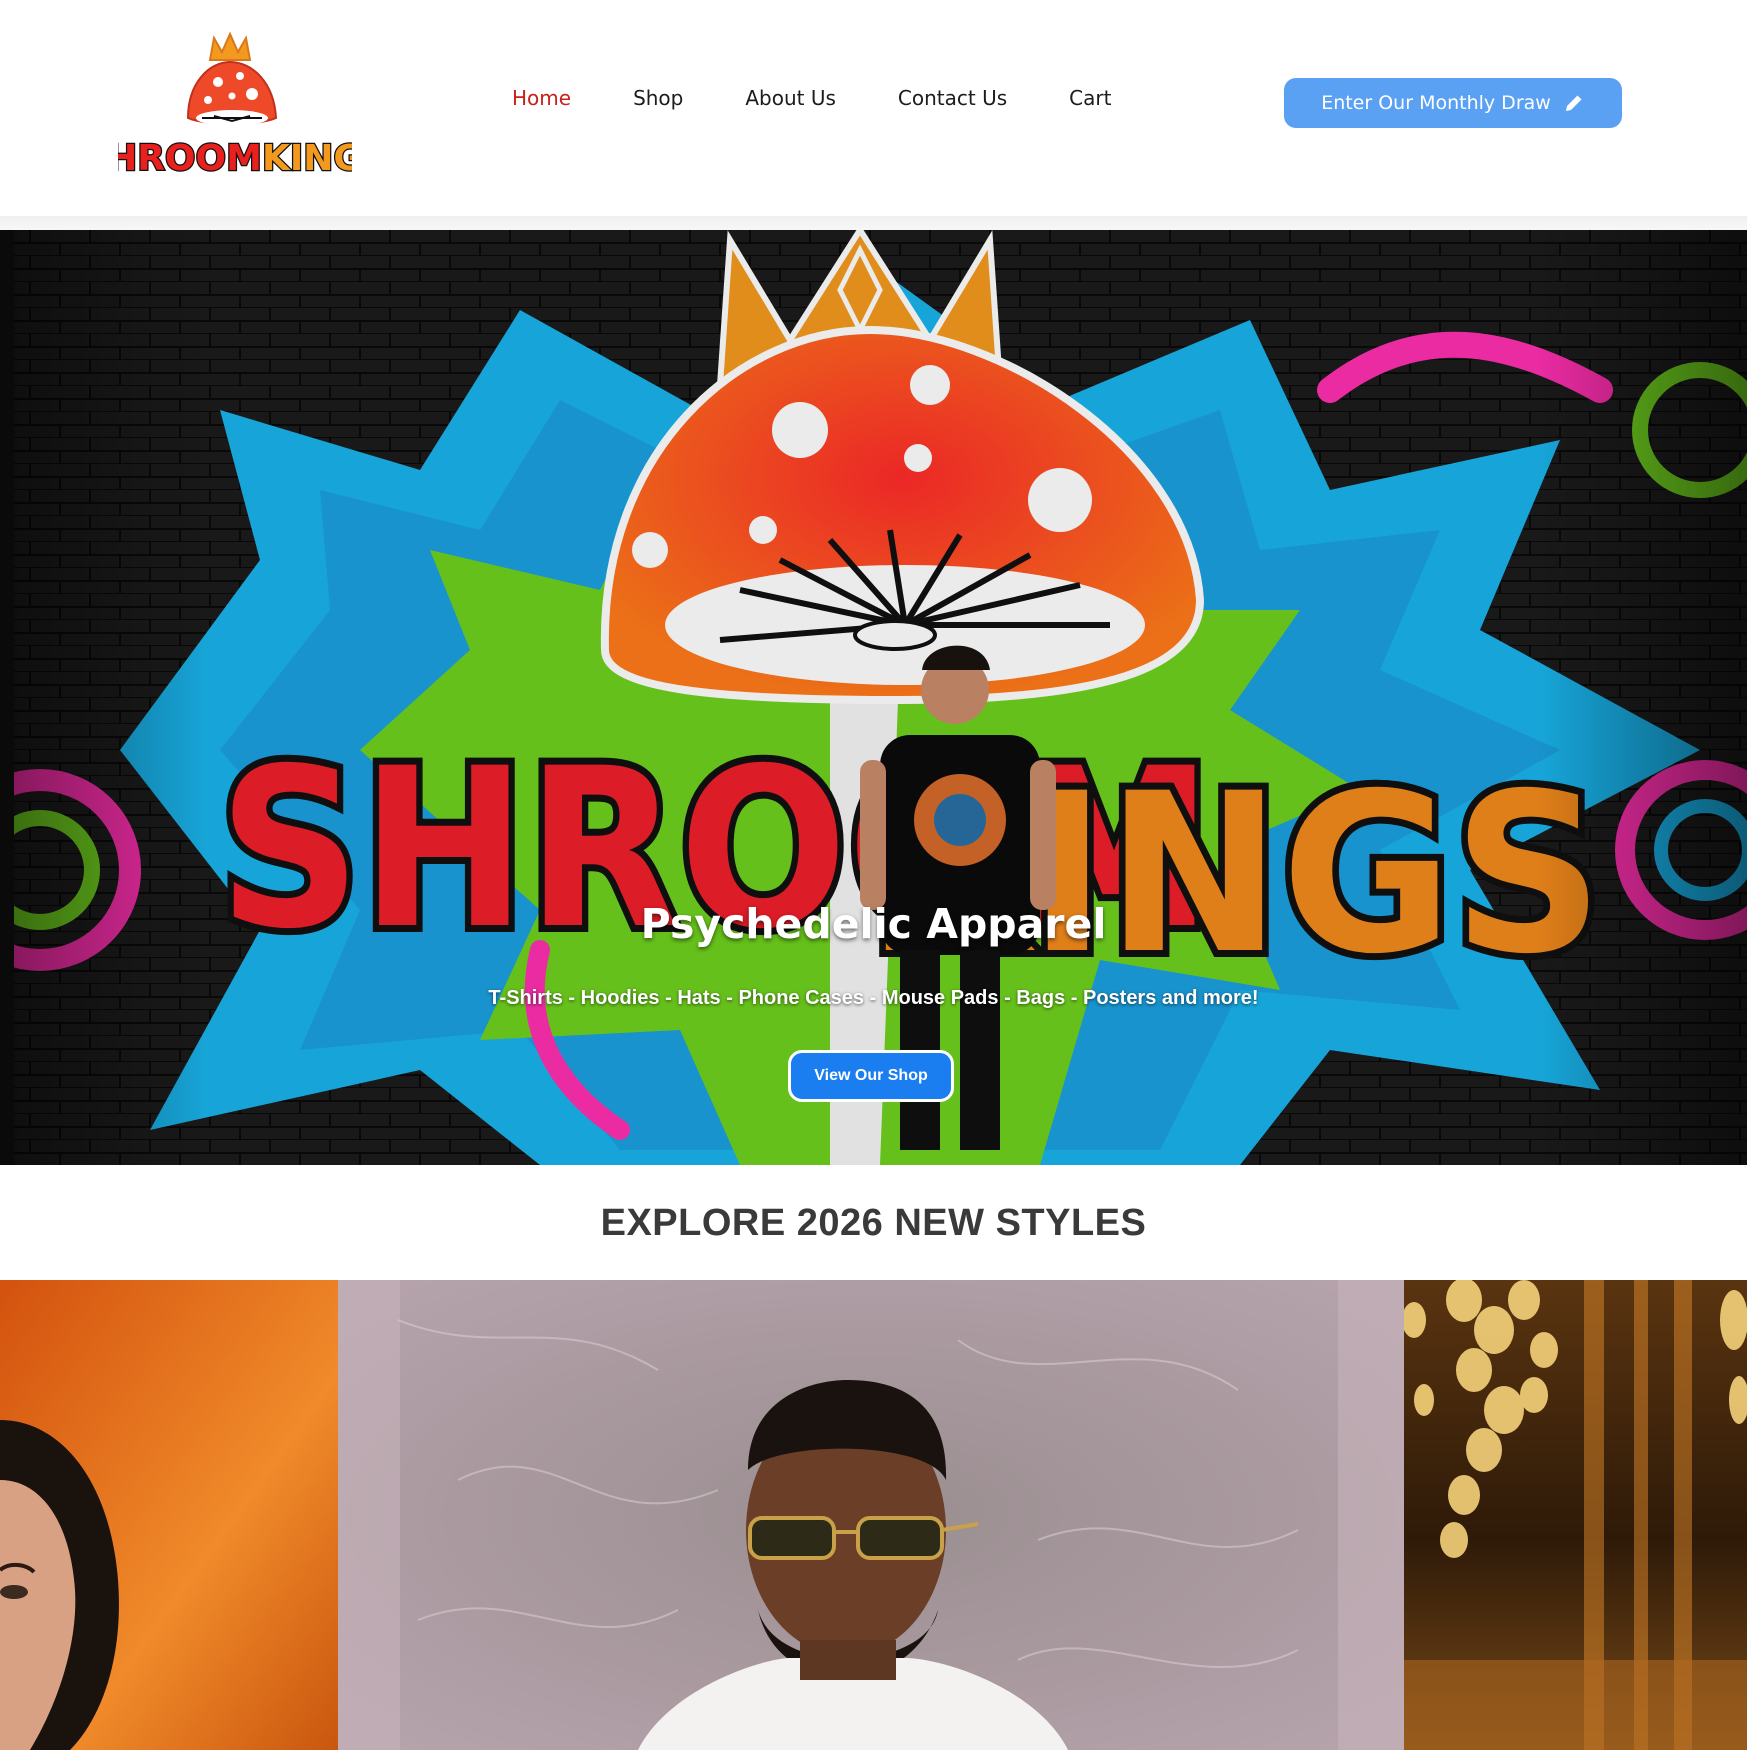  I want to click on pencil-icon, so click(1574, 103).